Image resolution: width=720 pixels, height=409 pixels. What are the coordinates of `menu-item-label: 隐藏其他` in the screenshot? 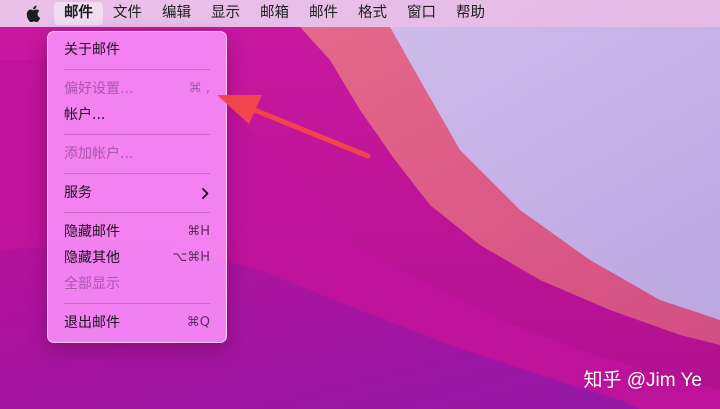 It's located at (92, 258).